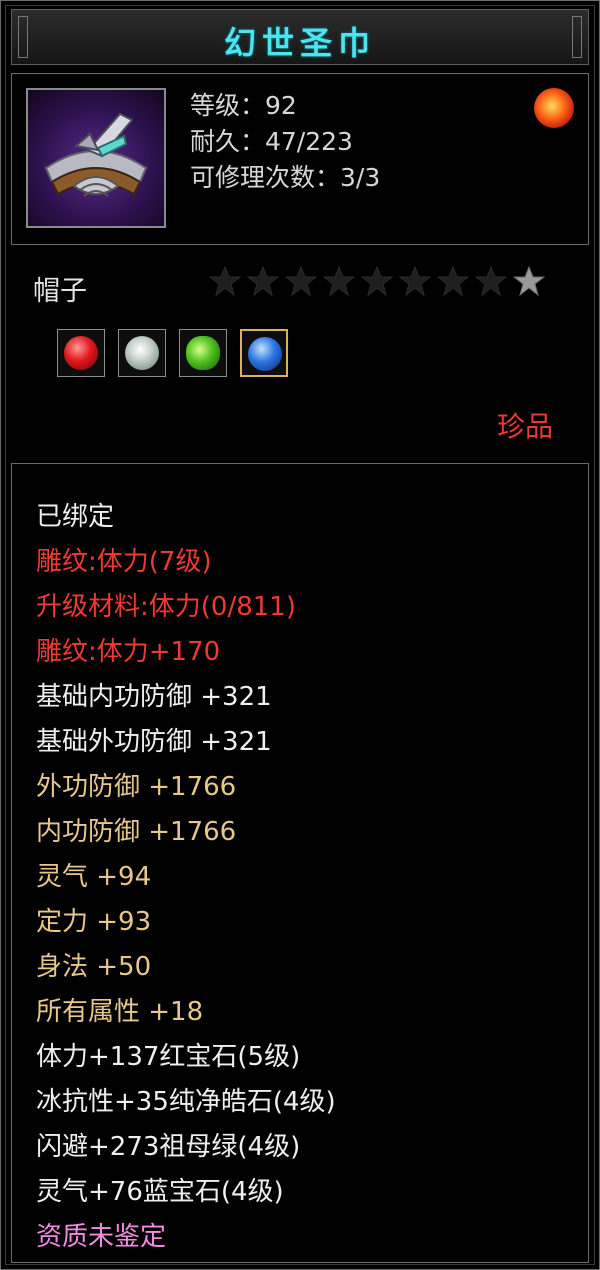 The height and width of the screenshot is (1270, 600). I want to click on property-line: 冰抗性+35纯净皓石(4级), so click(186, 1102).